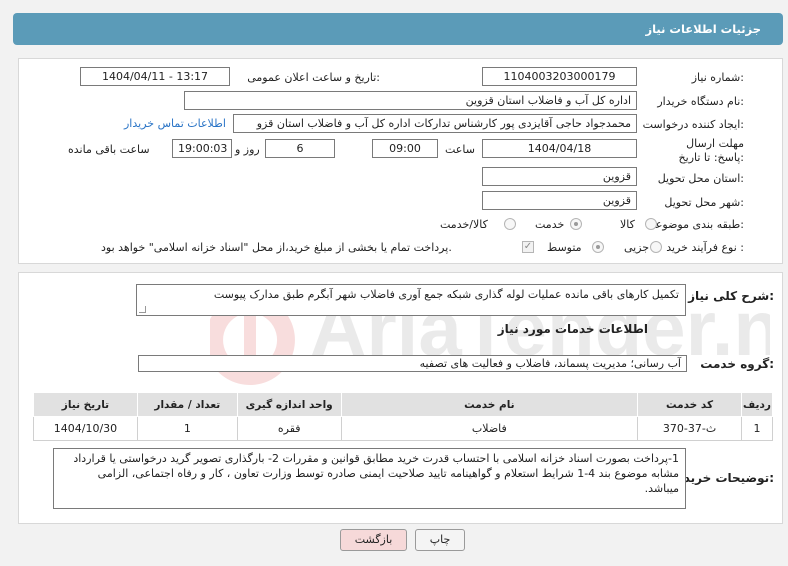 This screenshot has height=566, width=788. What do you see at coordinates (142, 309) in the screenshot?
I see `resize-grip-icon` at bounding box center [142, 309].